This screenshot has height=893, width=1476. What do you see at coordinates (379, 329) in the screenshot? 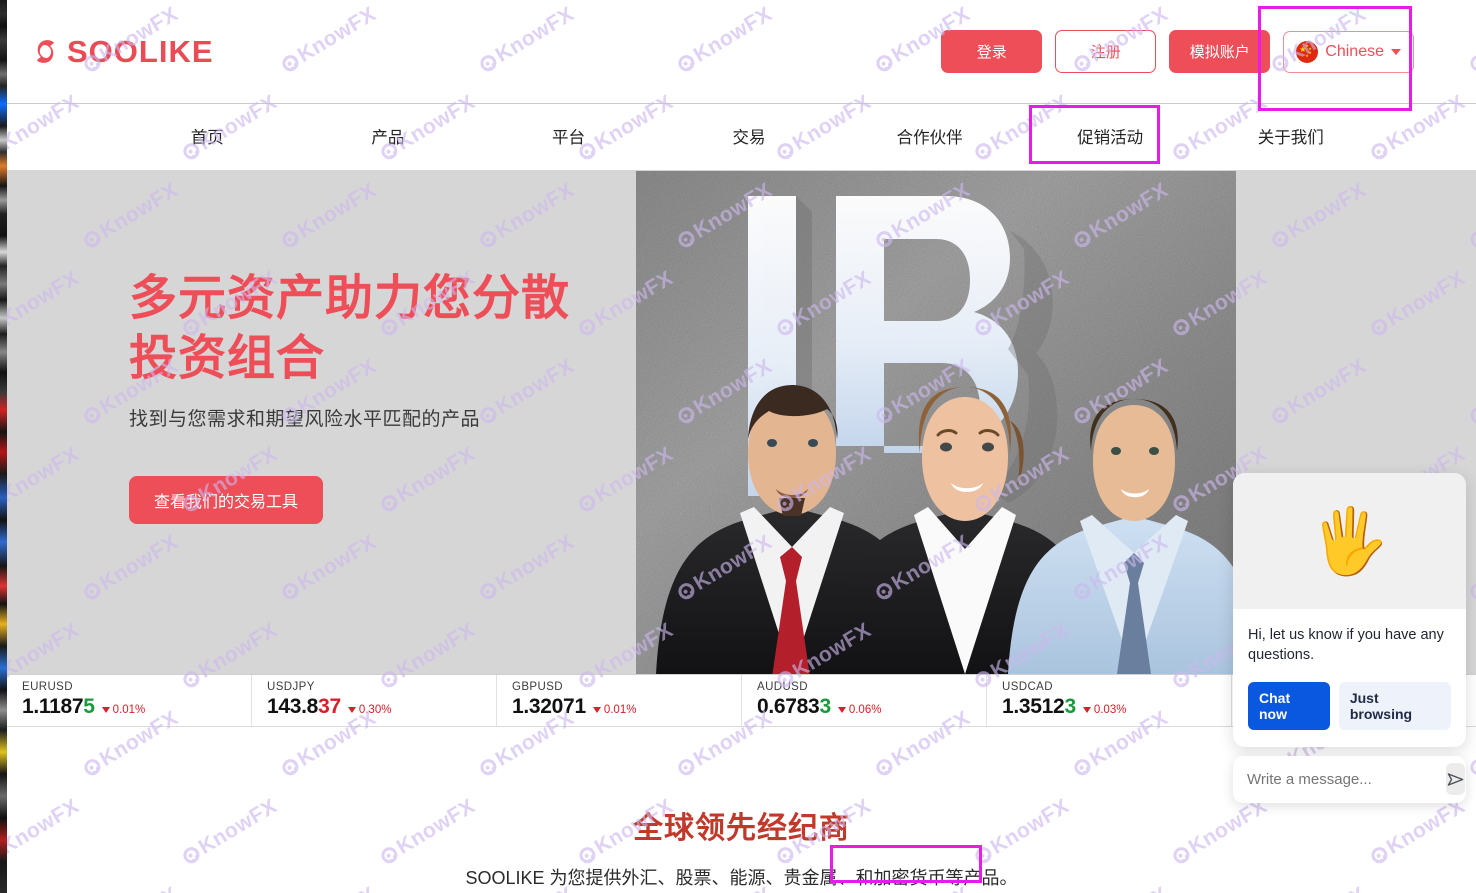
I see `hero-title: 多元资产助力您分散 投资组合` at bounding box center [379, 329].